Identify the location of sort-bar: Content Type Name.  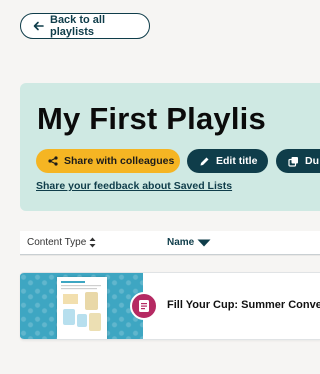
(170, 243).